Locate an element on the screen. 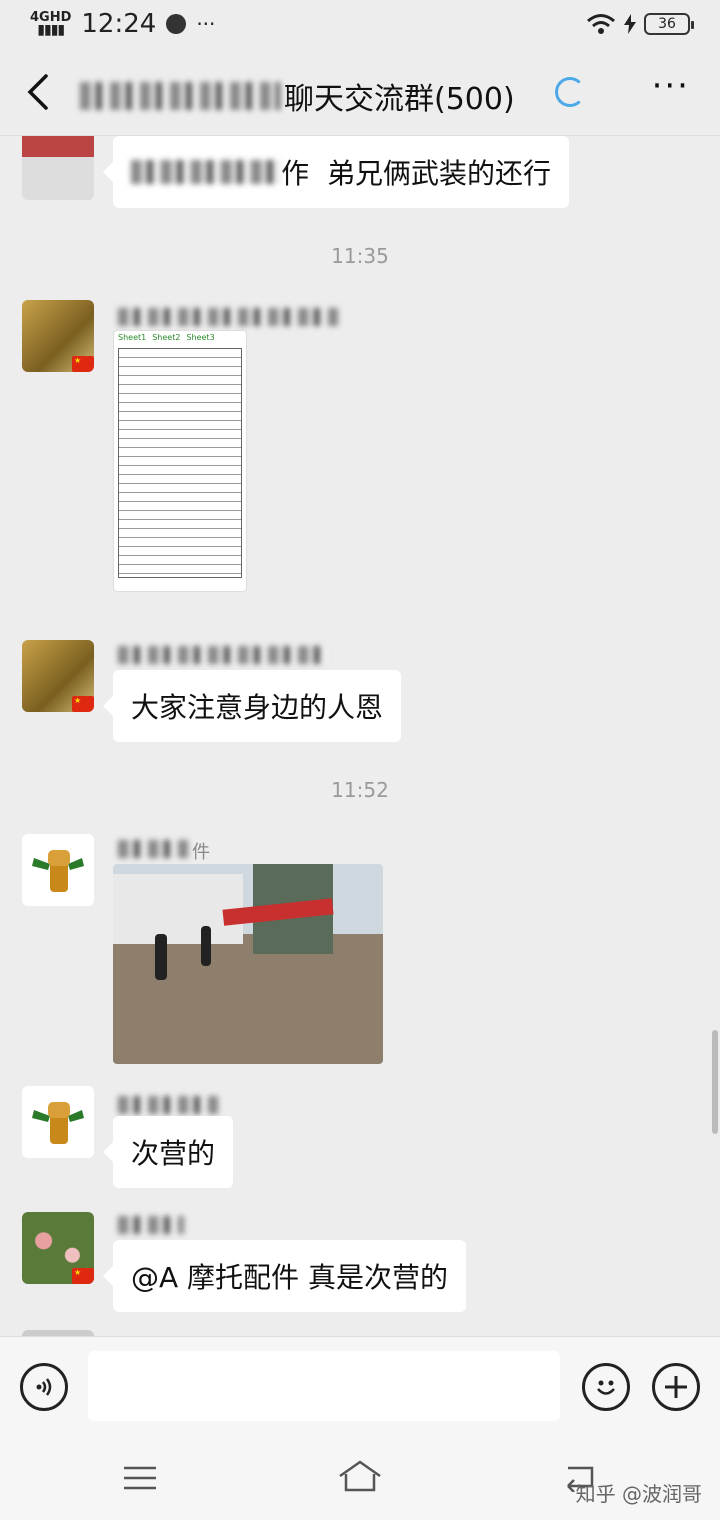  loading-spinner-icon is located at coordinates (570, 92).